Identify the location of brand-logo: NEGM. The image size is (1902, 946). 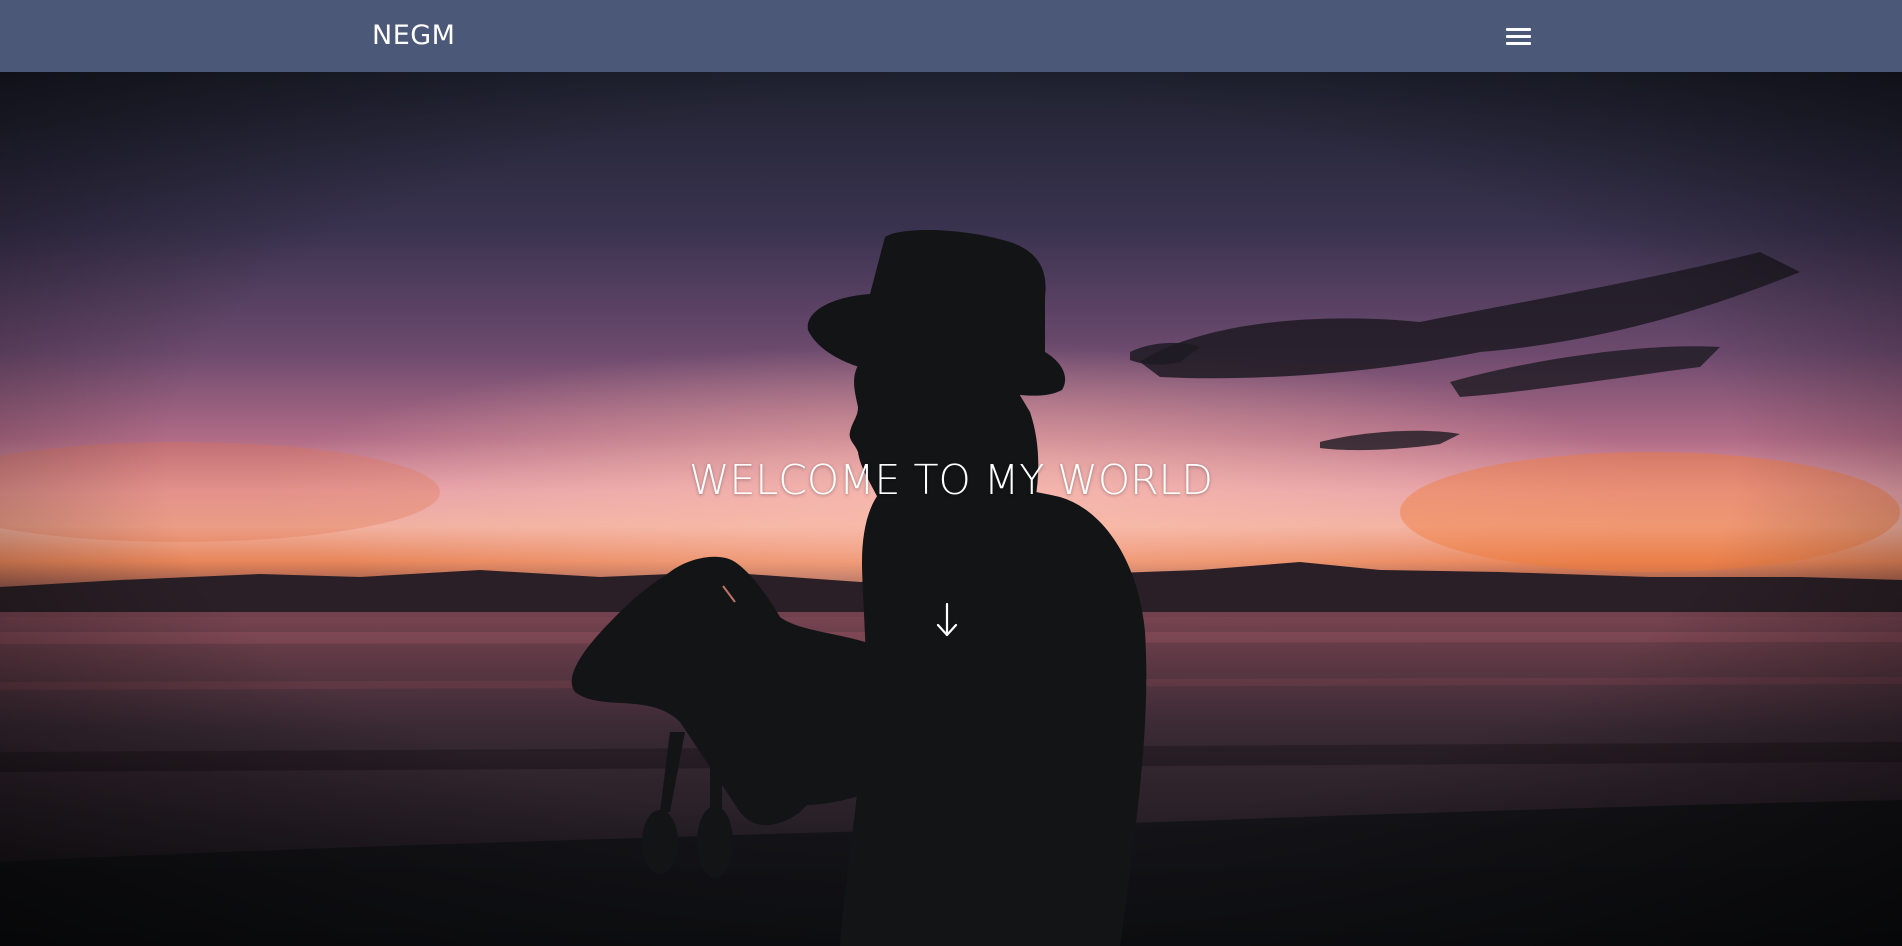
(413, 36).